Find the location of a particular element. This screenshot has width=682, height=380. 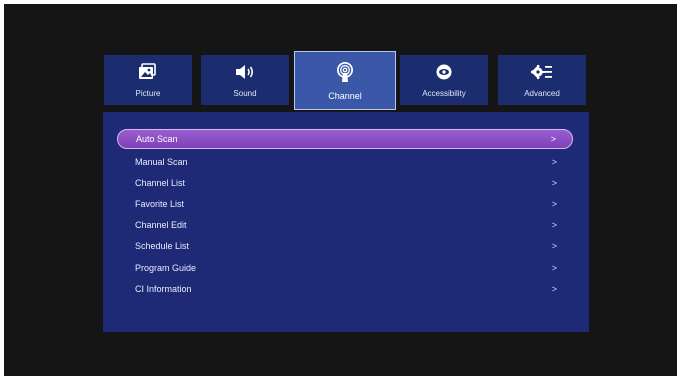

tab-advanced: Advanced is located at coordinates (542, 80).